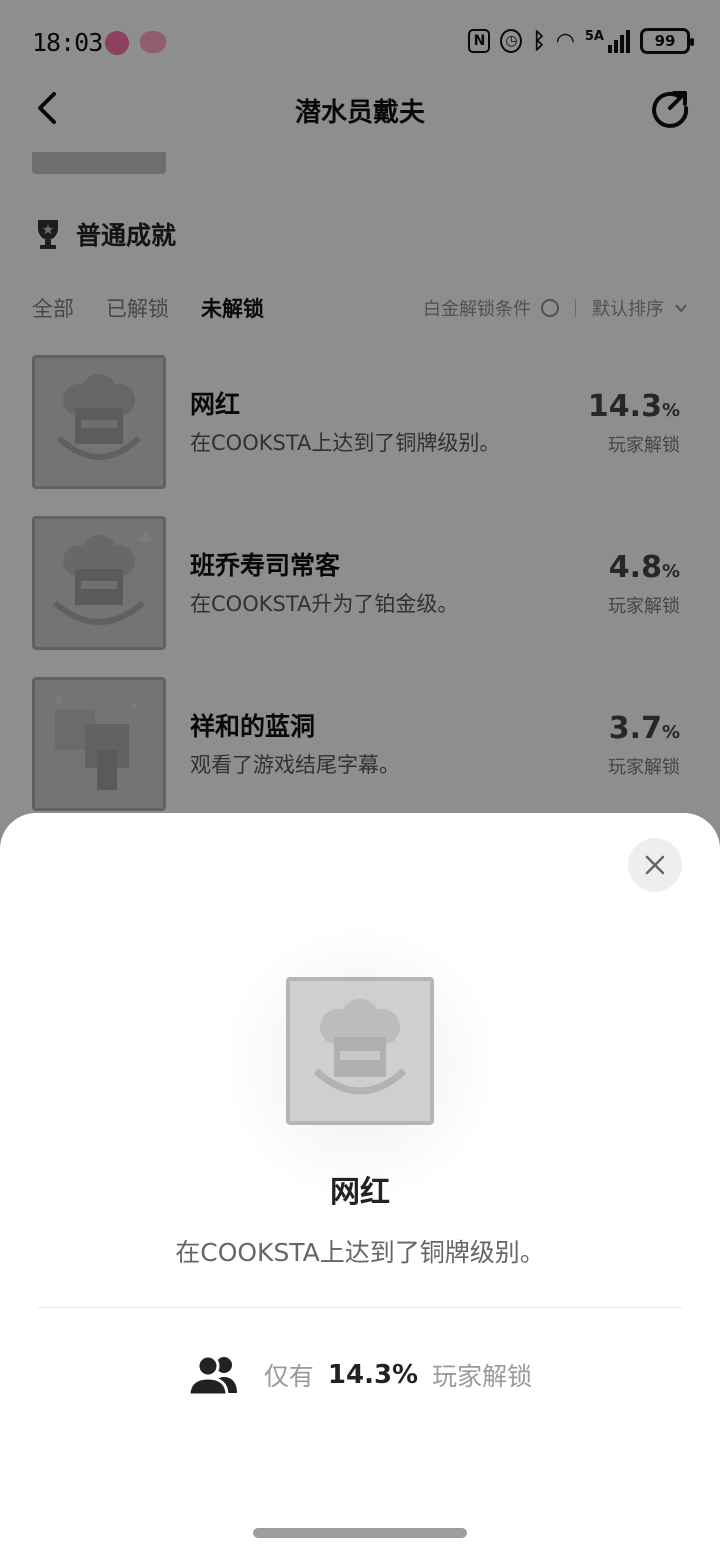 This screenshot has width=720, height=1549. Describe the element at coordinates (360, 1533) in the screenshot. I see `home-indicator` at that location.